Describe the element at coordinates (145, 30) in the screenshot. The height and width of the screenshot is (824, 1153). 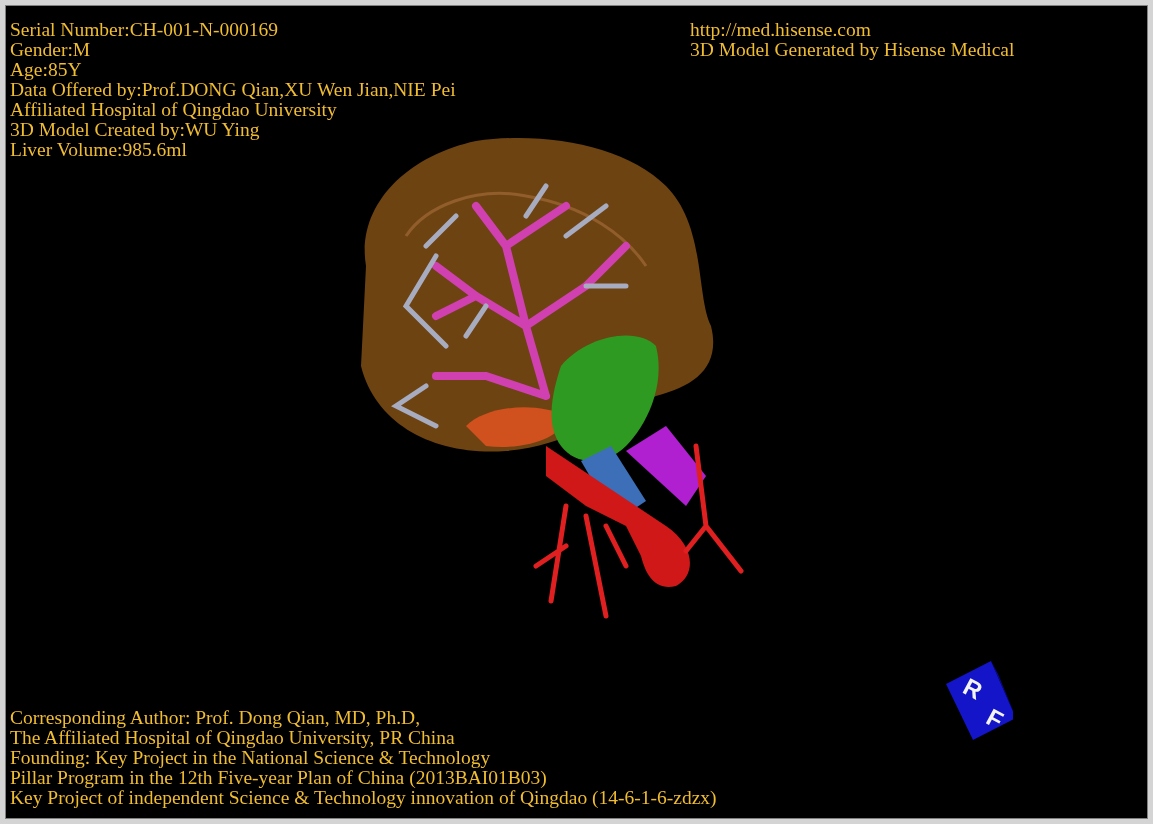
I see `info-text: Serial Number:CH-001-N-000169` at that location.